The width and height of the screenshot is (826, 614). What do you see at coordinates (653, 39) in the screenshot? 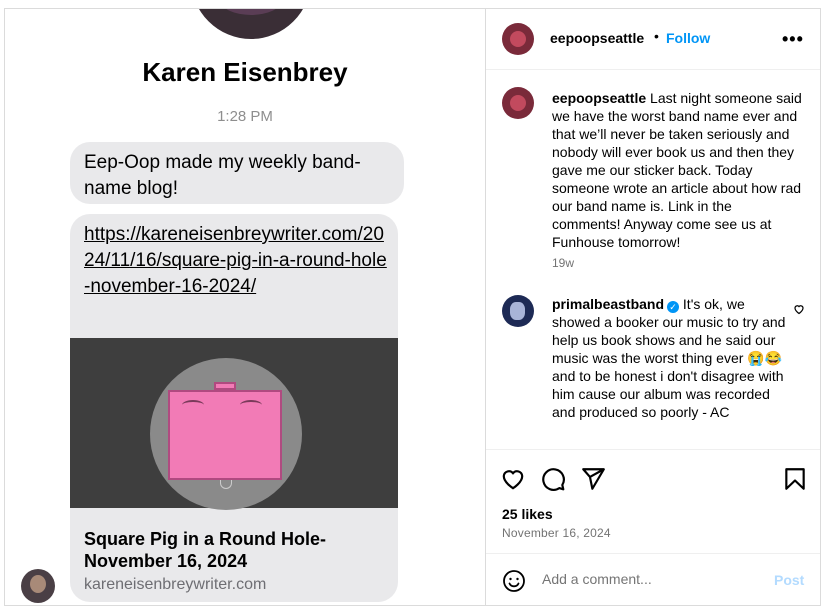
I see `post-header: eepoopseattle • Follow •••` at bounding box center [653, 39].